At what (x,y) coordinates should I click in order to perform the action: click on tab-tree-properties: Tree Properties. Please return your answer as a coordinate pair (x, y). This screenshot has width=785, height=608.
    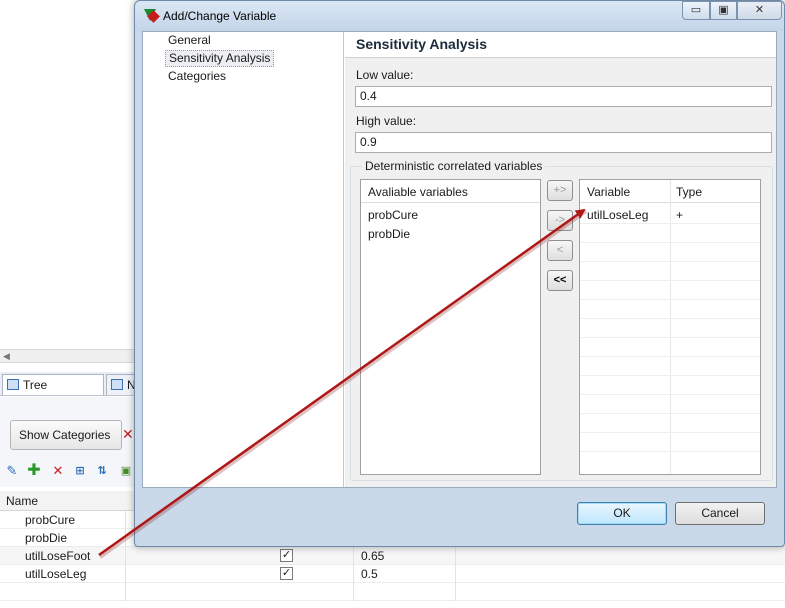
    Looking at the image, I should click on (53, 393).